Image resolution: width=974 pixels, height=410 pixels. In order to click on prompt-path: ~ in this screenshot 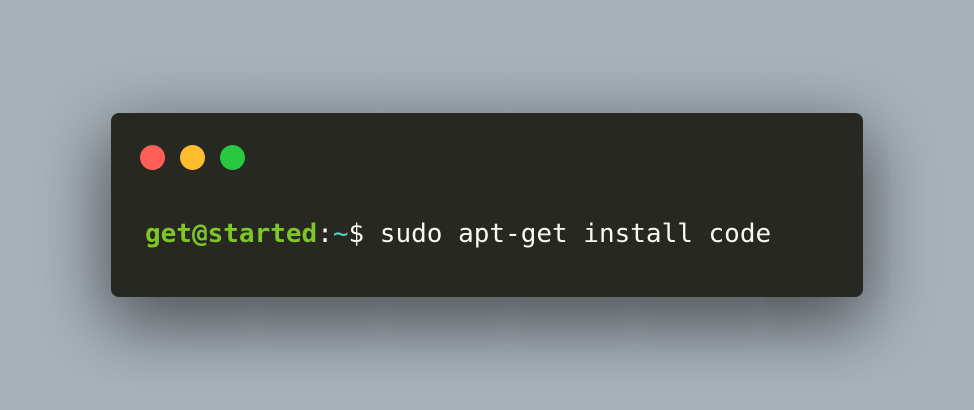, I will do `click(340, 234)`.